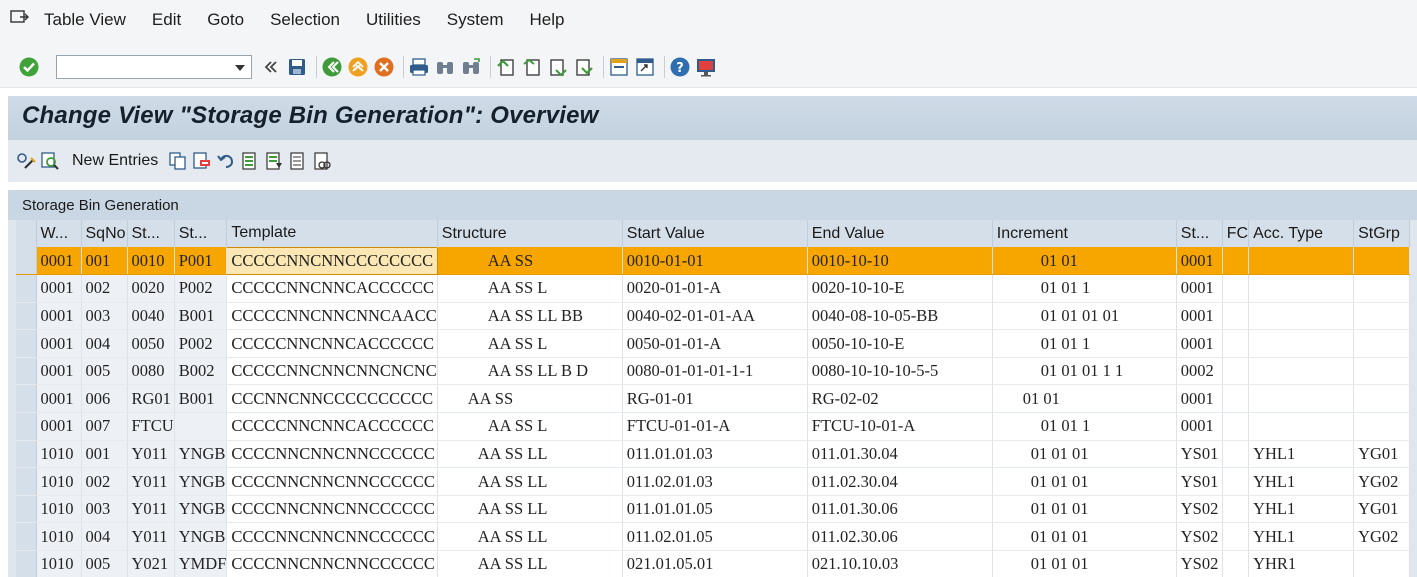 The width and height of the screenshot is (1417, 577). I want to click on cell-increment: 01 01 01 01, so click(1084, 316).